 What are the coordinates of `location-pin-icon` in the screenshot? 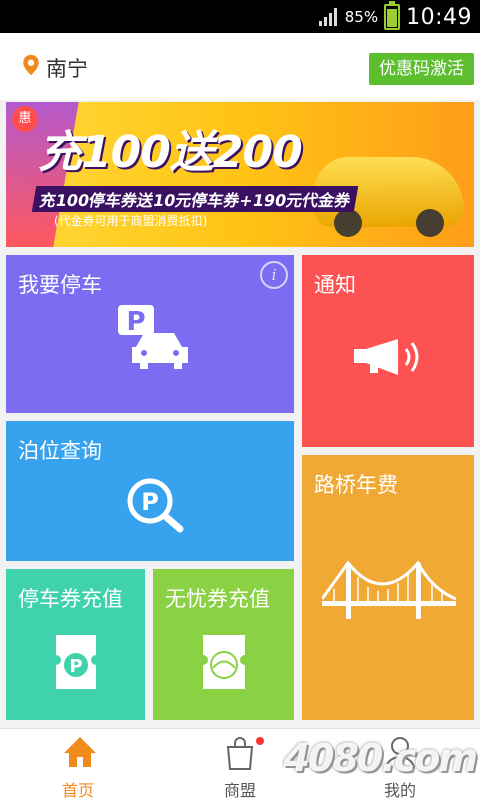 It's located at (31, 65).